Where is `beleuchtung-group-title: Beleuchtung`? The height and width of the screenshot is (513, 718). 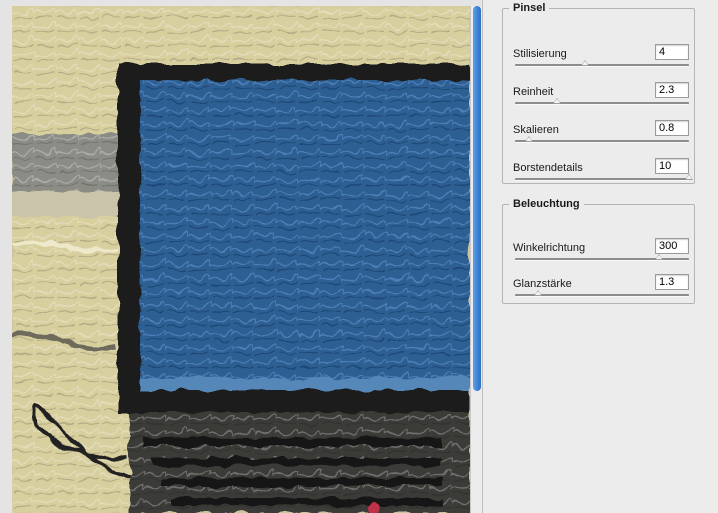
beleuchtung-group-title: Beleuchtung is located at coordinates (546, 204).